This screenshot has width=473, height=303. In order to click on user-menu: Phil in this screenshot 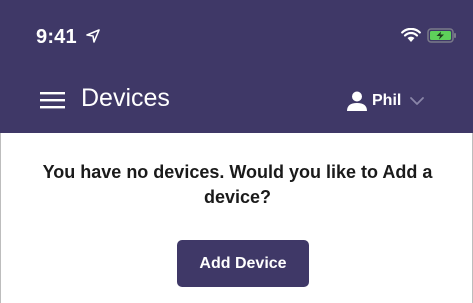, I will do `click(385, 101)`.